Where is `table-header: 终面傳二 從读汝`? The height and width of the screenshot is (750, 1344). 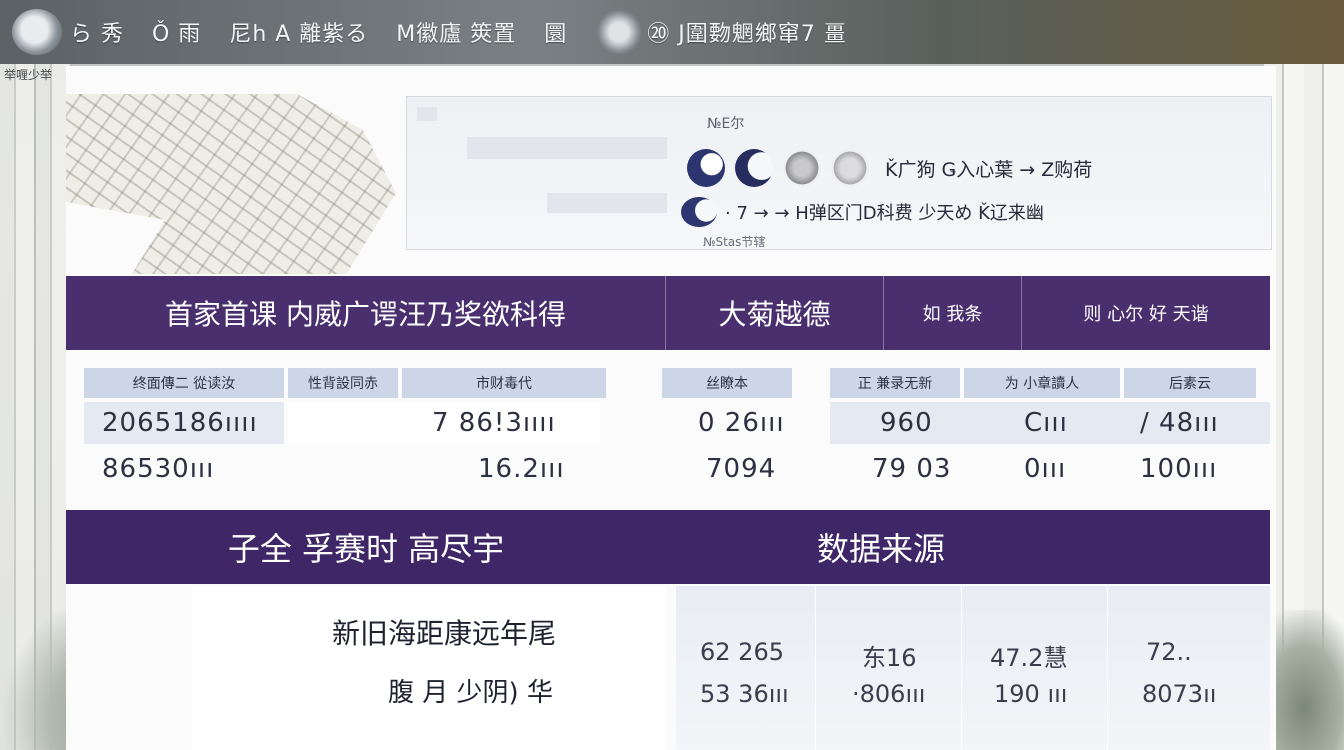 table-header: 终面傳二 從读汝 is located at coordinates (184, 383).